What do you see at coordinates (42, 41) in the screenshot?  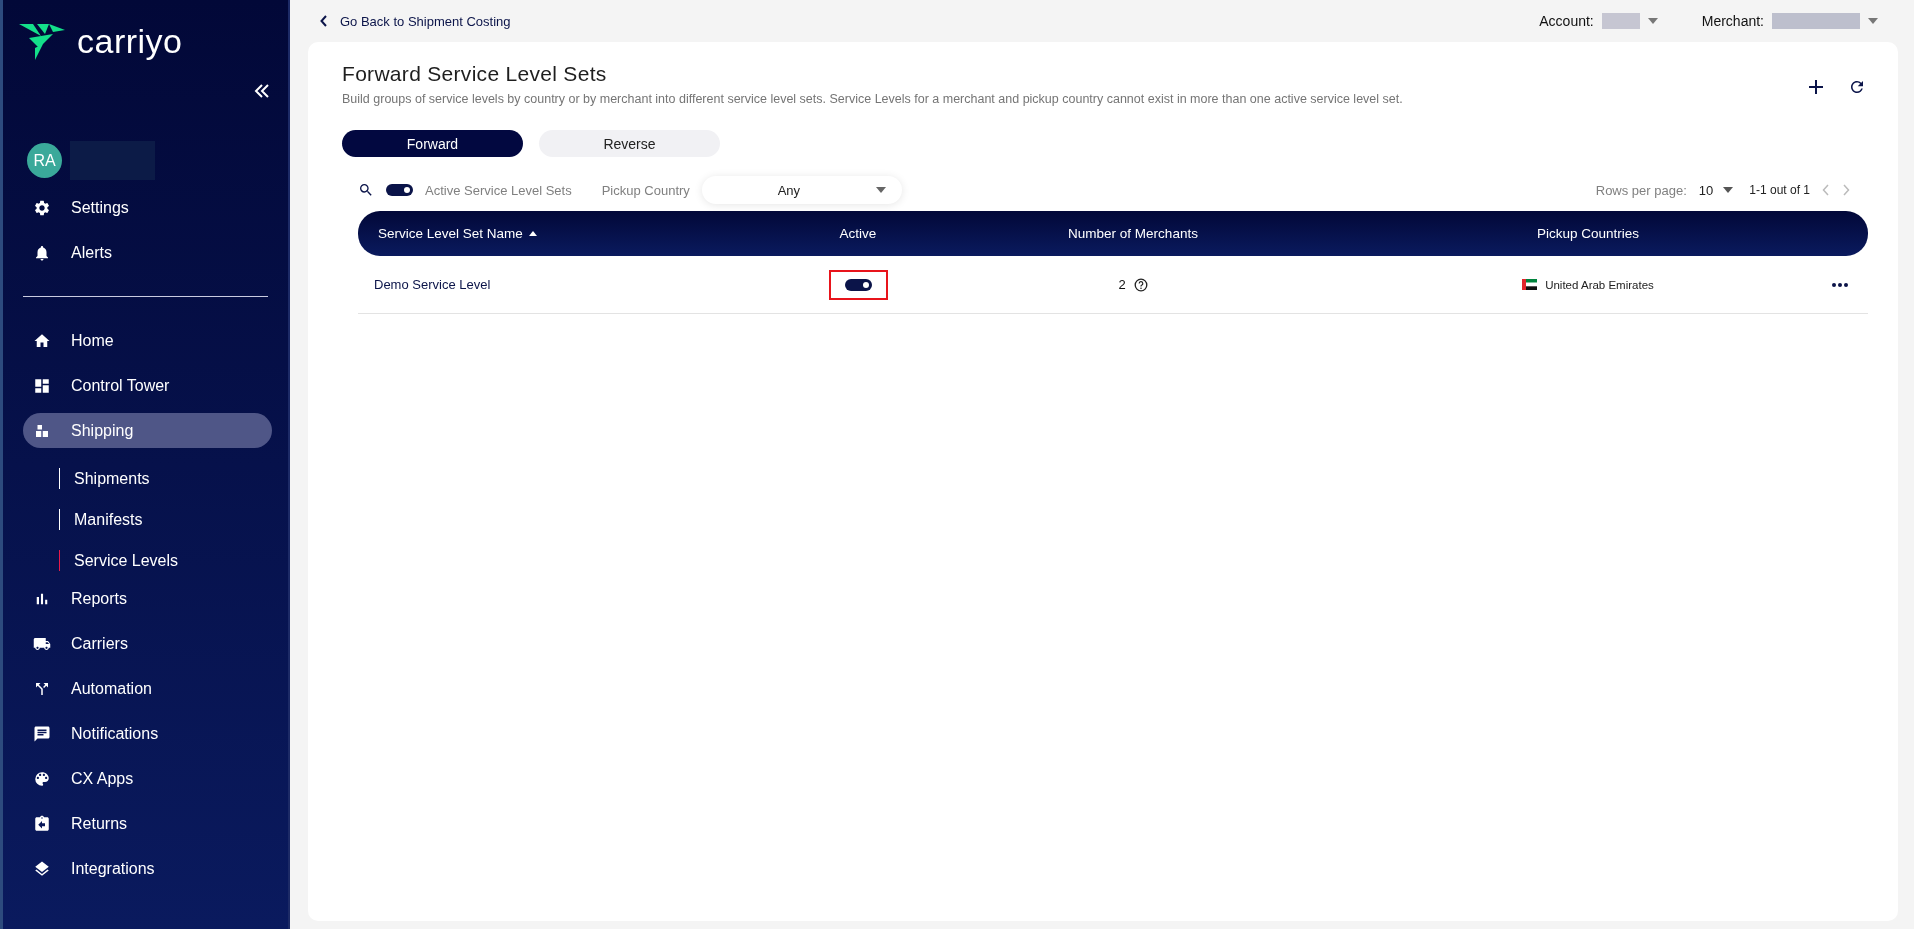 I see `bird-logo-icon` at bounding box center [42, 41].